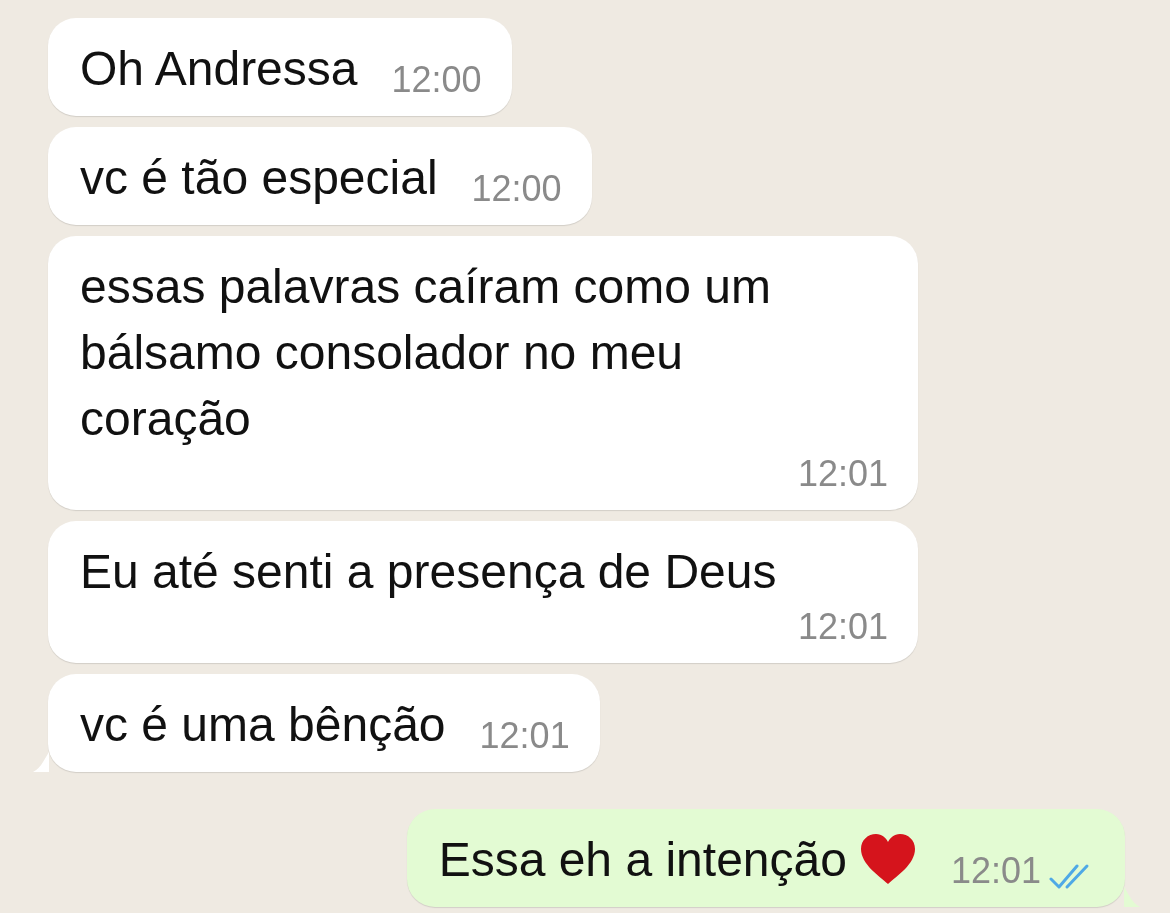  I want to click on message-text: essas palavras caíram como um bálsamo consolador no meu coração, so click(426, 353).